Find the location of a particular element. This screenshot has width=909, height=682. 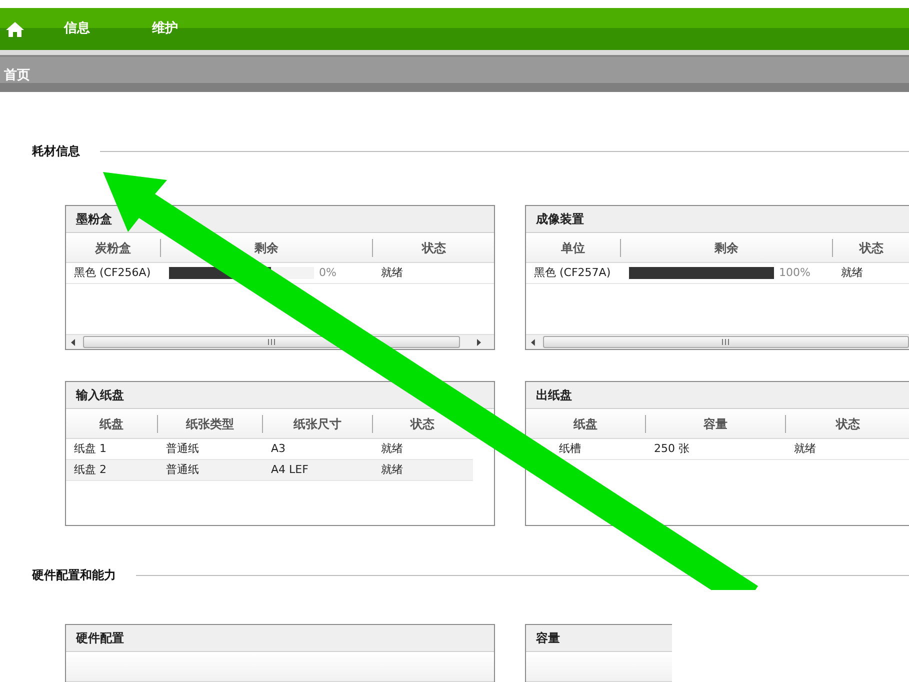

panel-title: 墨粉盒 is located at coordinates (94, 219).